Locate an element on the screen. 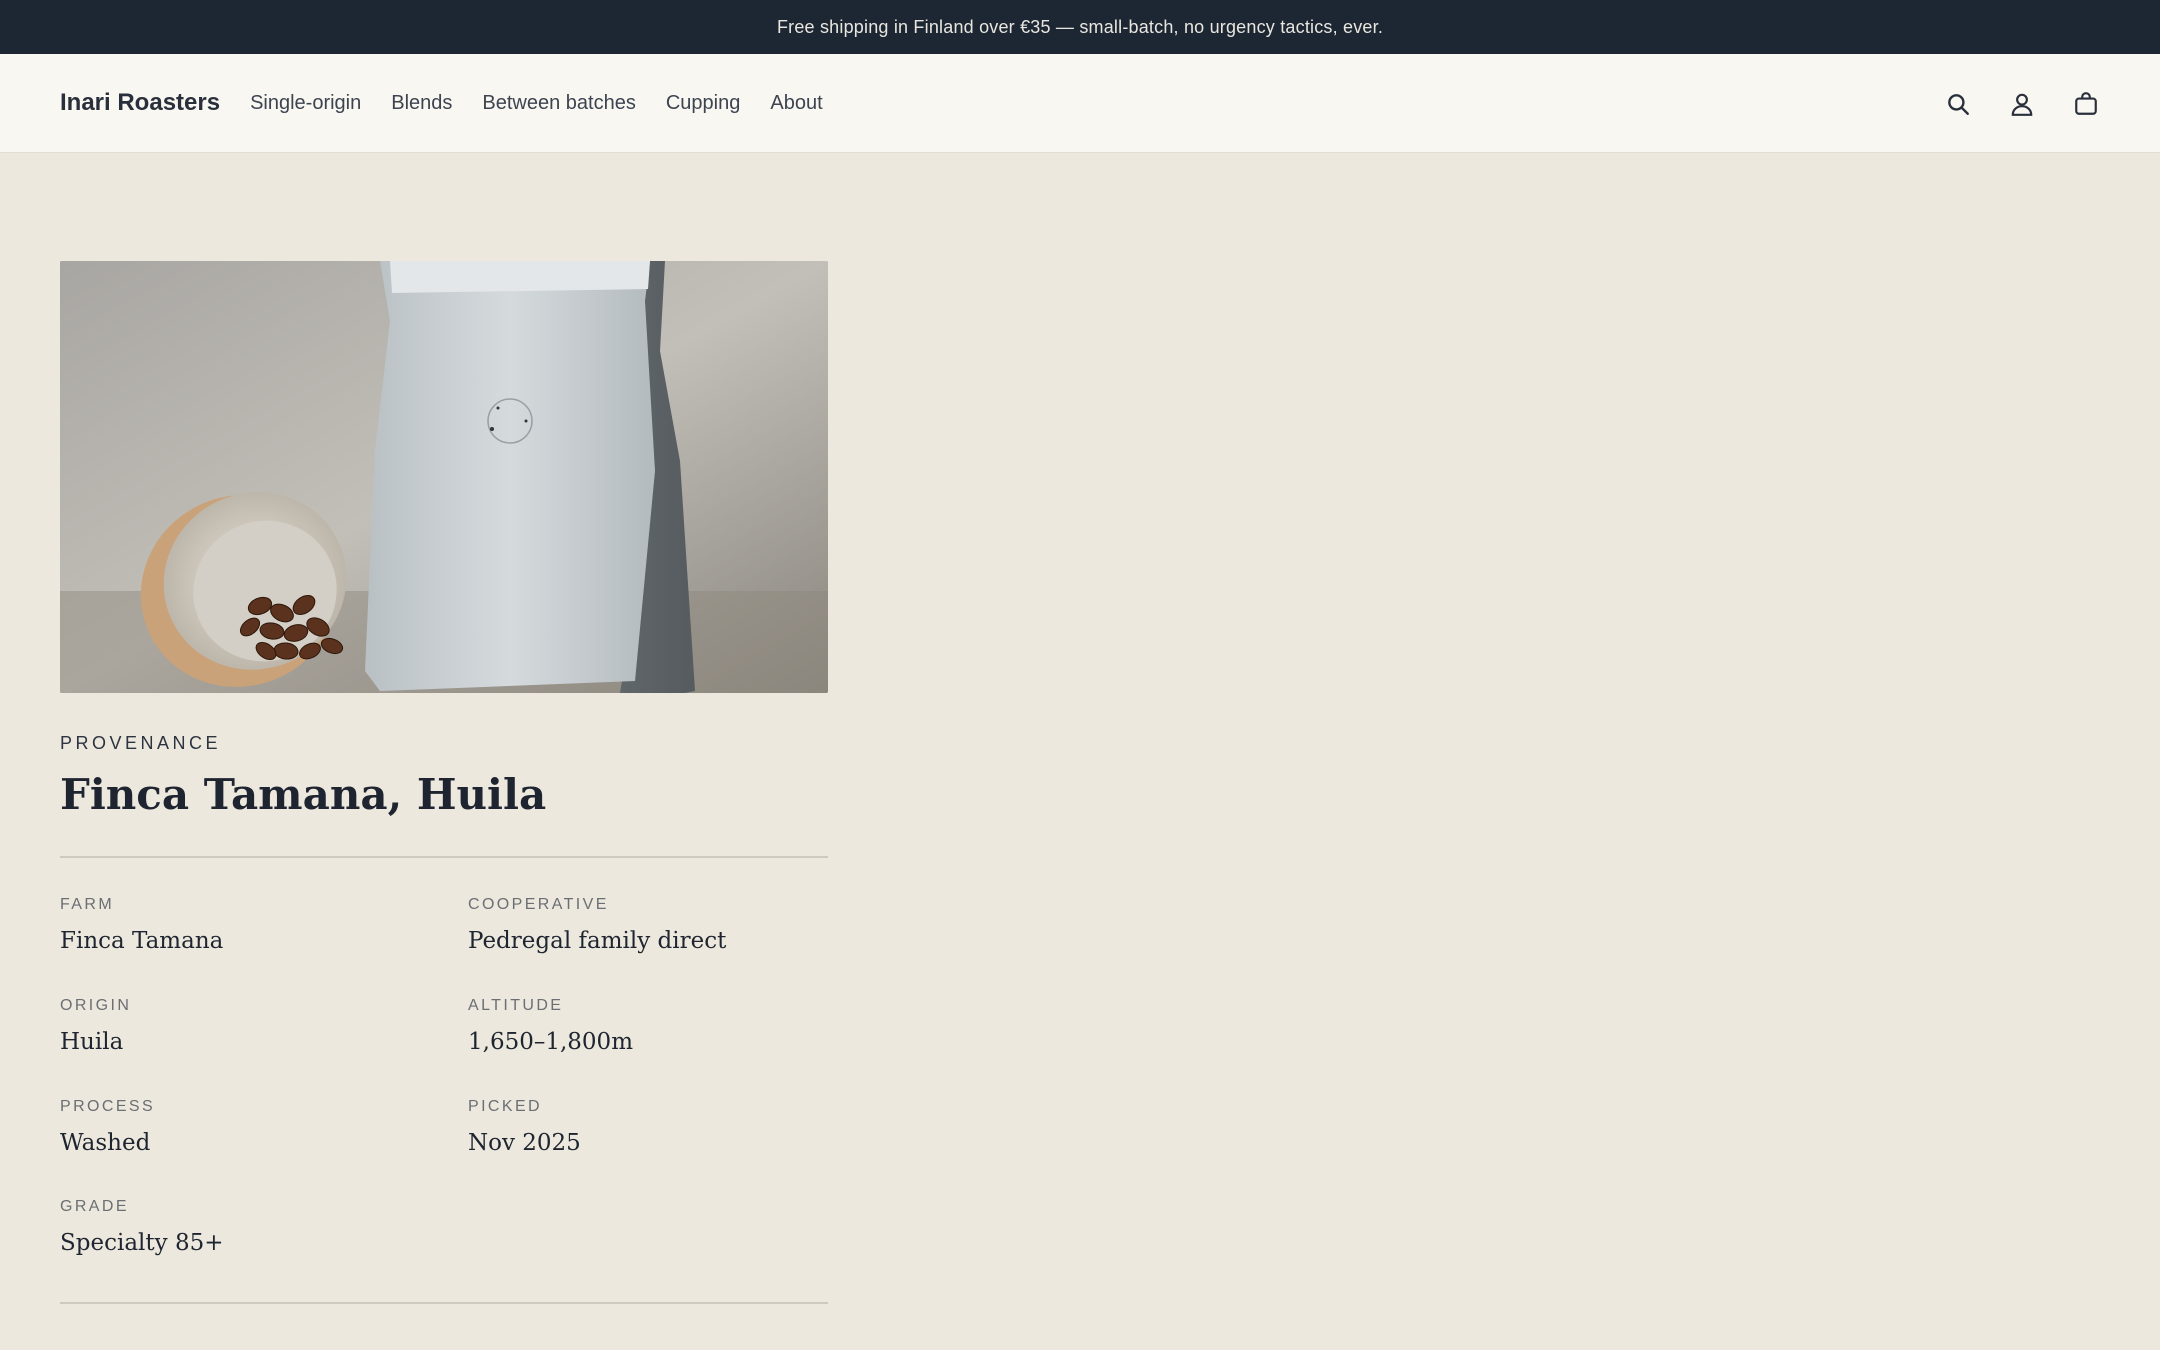 The width and height of the screenshot is (2160, 1350). coffee-bag-photo-icon is located at coordinates (444, 477).